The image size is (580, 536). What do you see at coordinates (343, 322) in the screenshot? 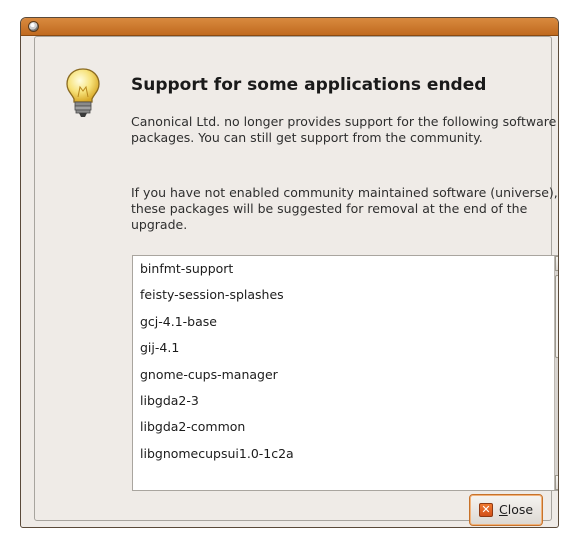
I see `package-row: gcj-4.1-base` at bounding box center [343, 322].